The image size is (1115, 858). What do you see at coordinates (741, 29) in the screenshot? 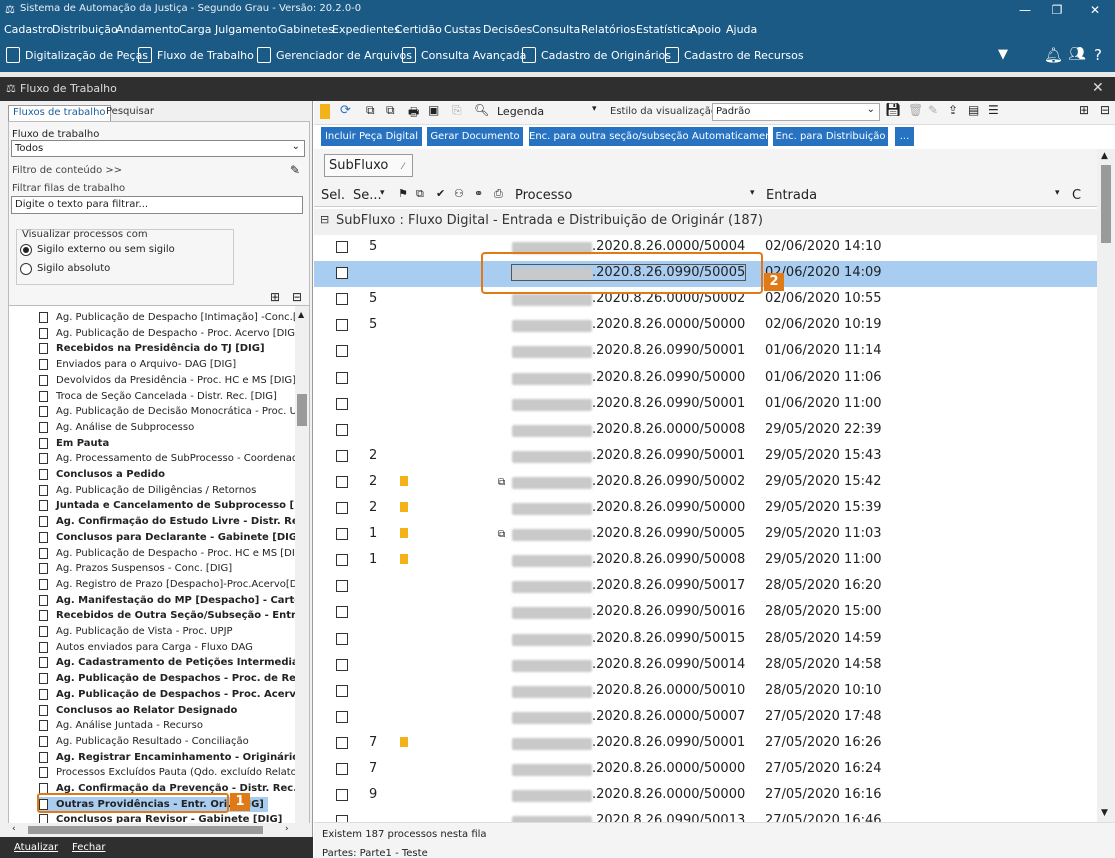
I see `menu-ajuda: Ajuda` at bounding box center [741, 29].